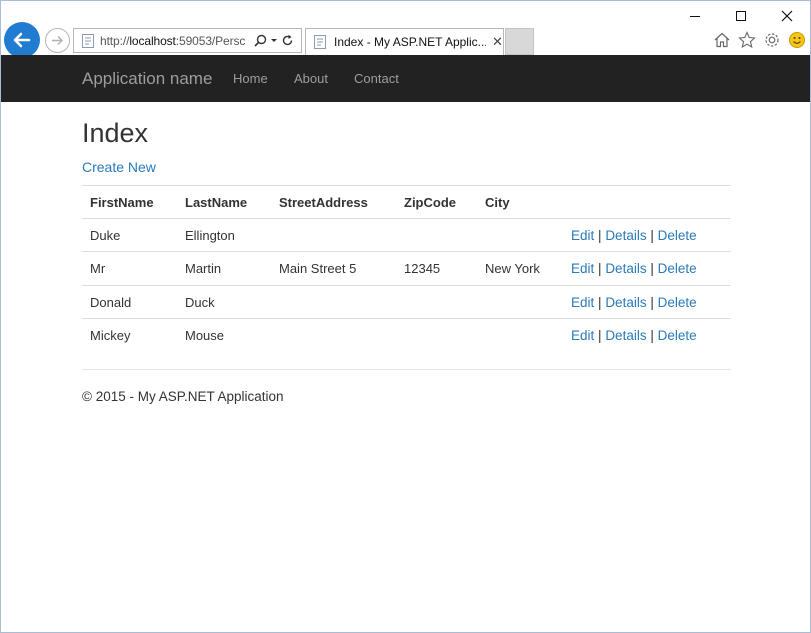  Describe the element at coordinates (520, 202) in the screenshot. I see `header-city: City` at that location.